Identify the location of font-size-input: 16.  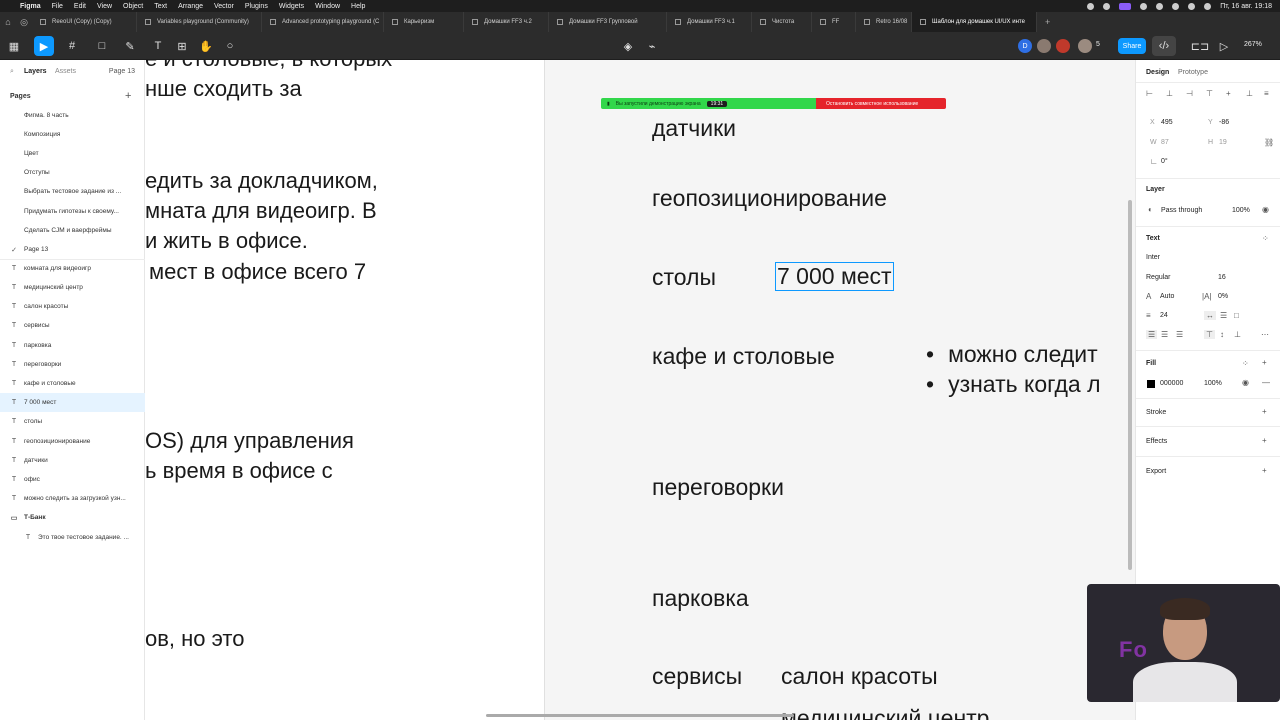
(1222, 277).